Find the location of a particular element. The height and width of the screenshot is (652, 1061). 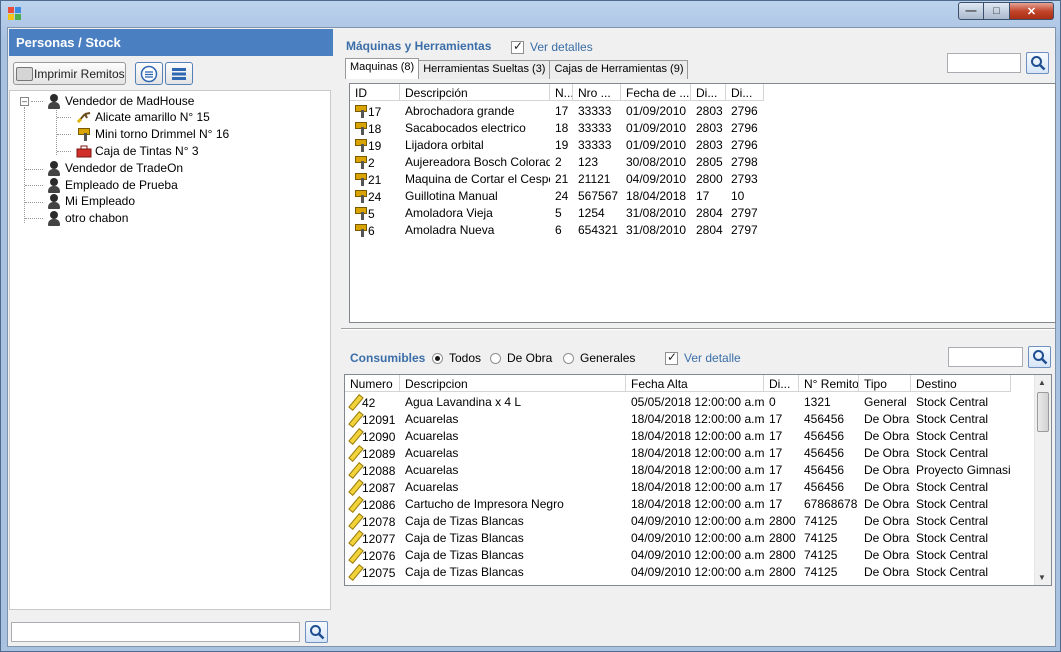

table-cell: 123 is located at coordinates (597, 162).